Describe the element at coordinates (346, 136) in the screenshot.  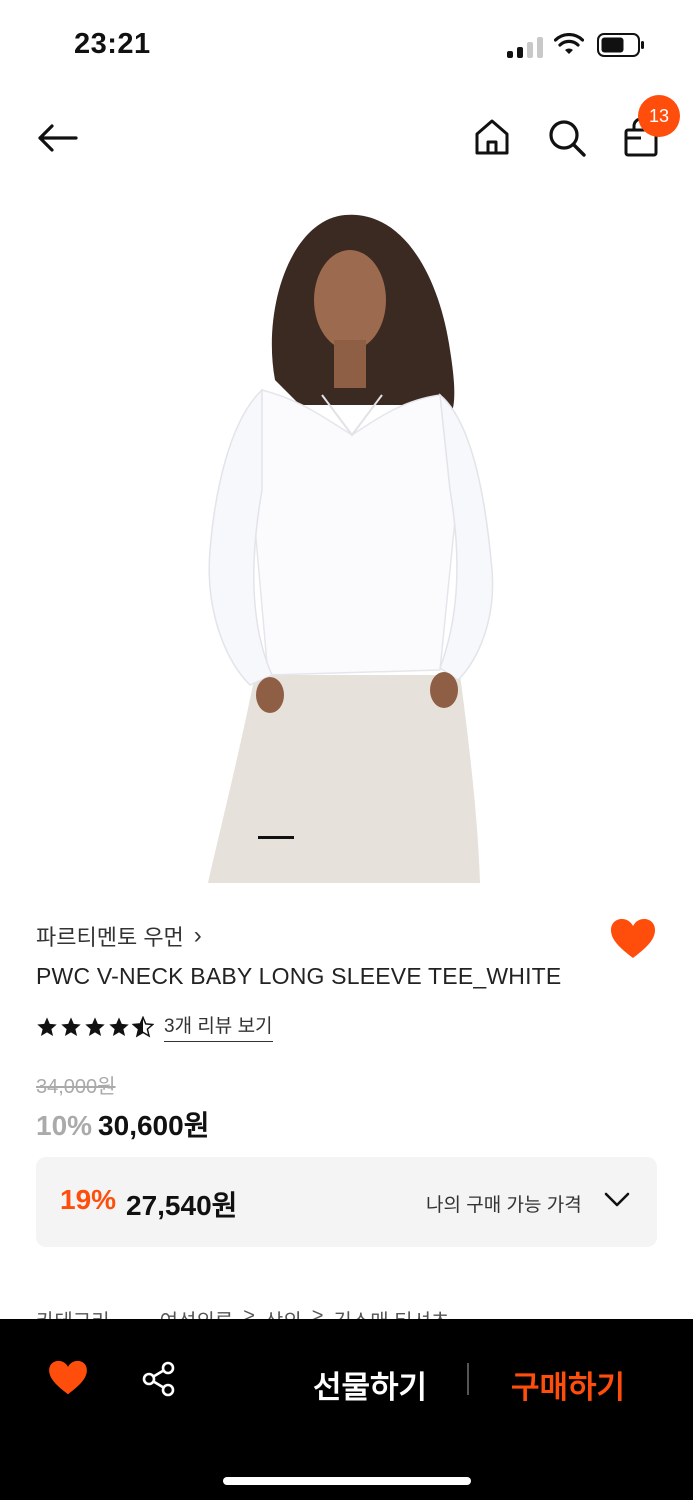
I see `top-navigation-bar` at that location.